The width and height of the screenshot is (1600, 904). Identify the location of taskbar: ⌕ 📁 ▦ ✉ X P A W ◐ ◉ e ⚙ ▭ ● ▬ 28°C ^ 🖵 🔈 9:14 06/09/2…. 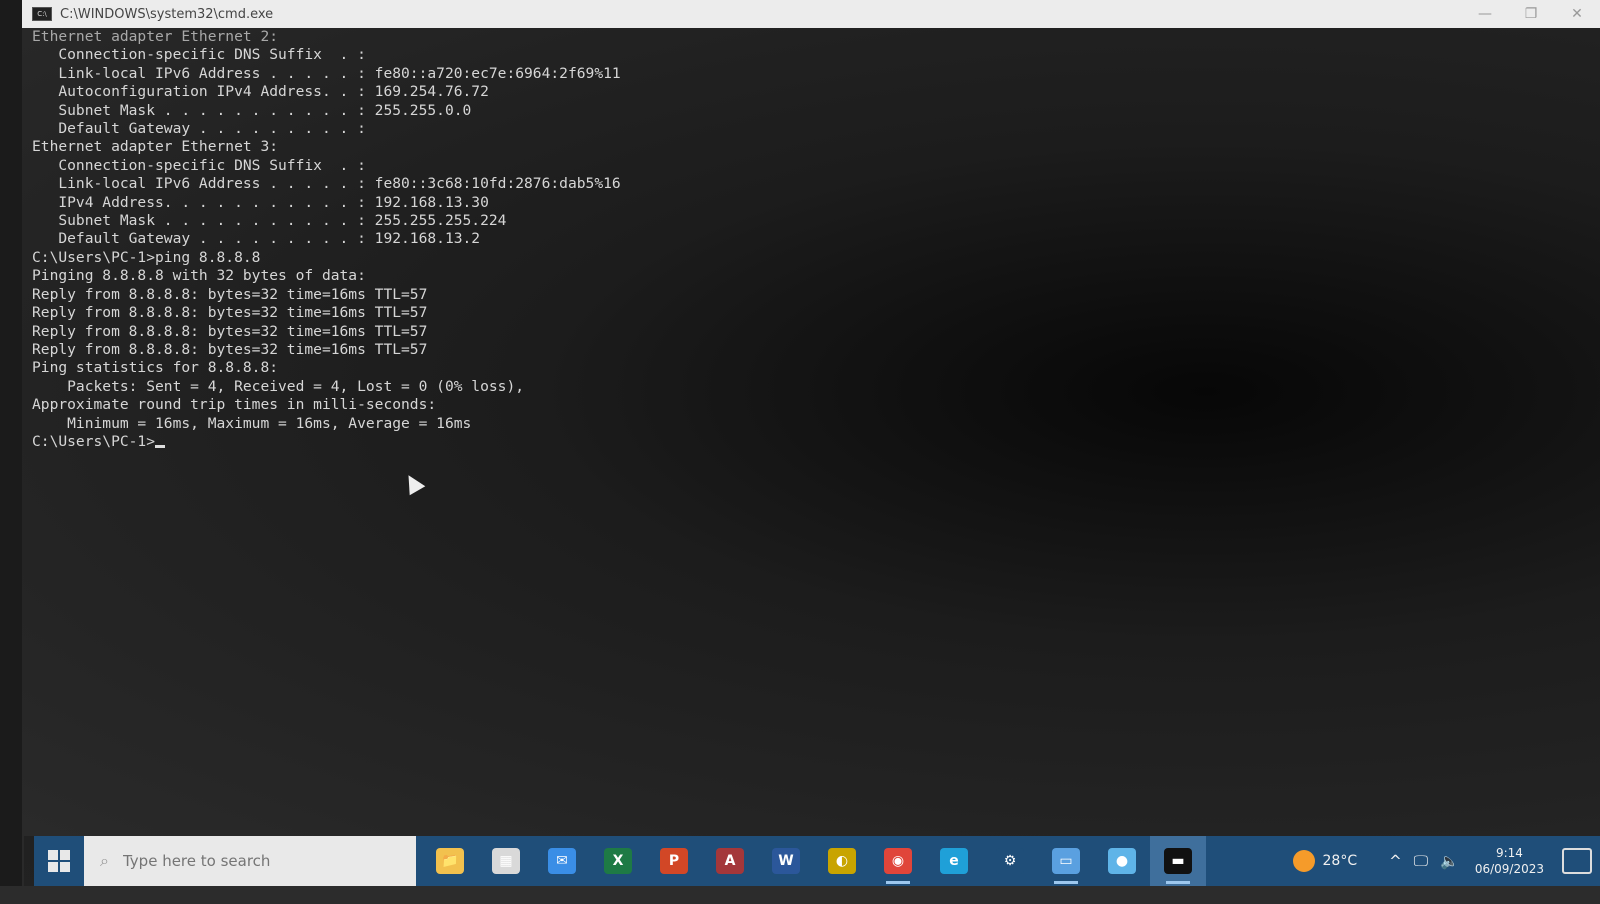
(817, 861).